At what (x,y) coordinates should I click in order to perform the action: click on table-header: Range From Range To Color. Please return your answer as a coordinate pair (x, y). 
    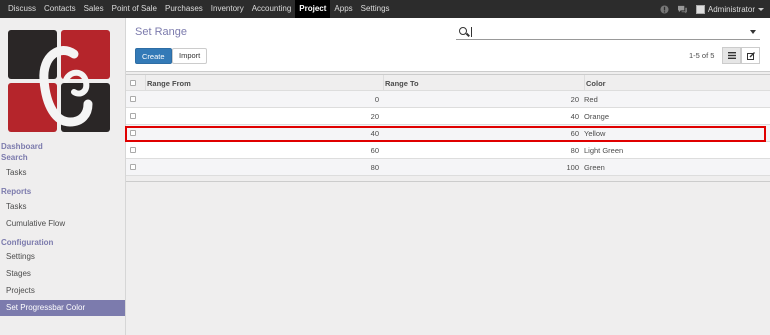
    Looking at the image, I should click on (448, 83).